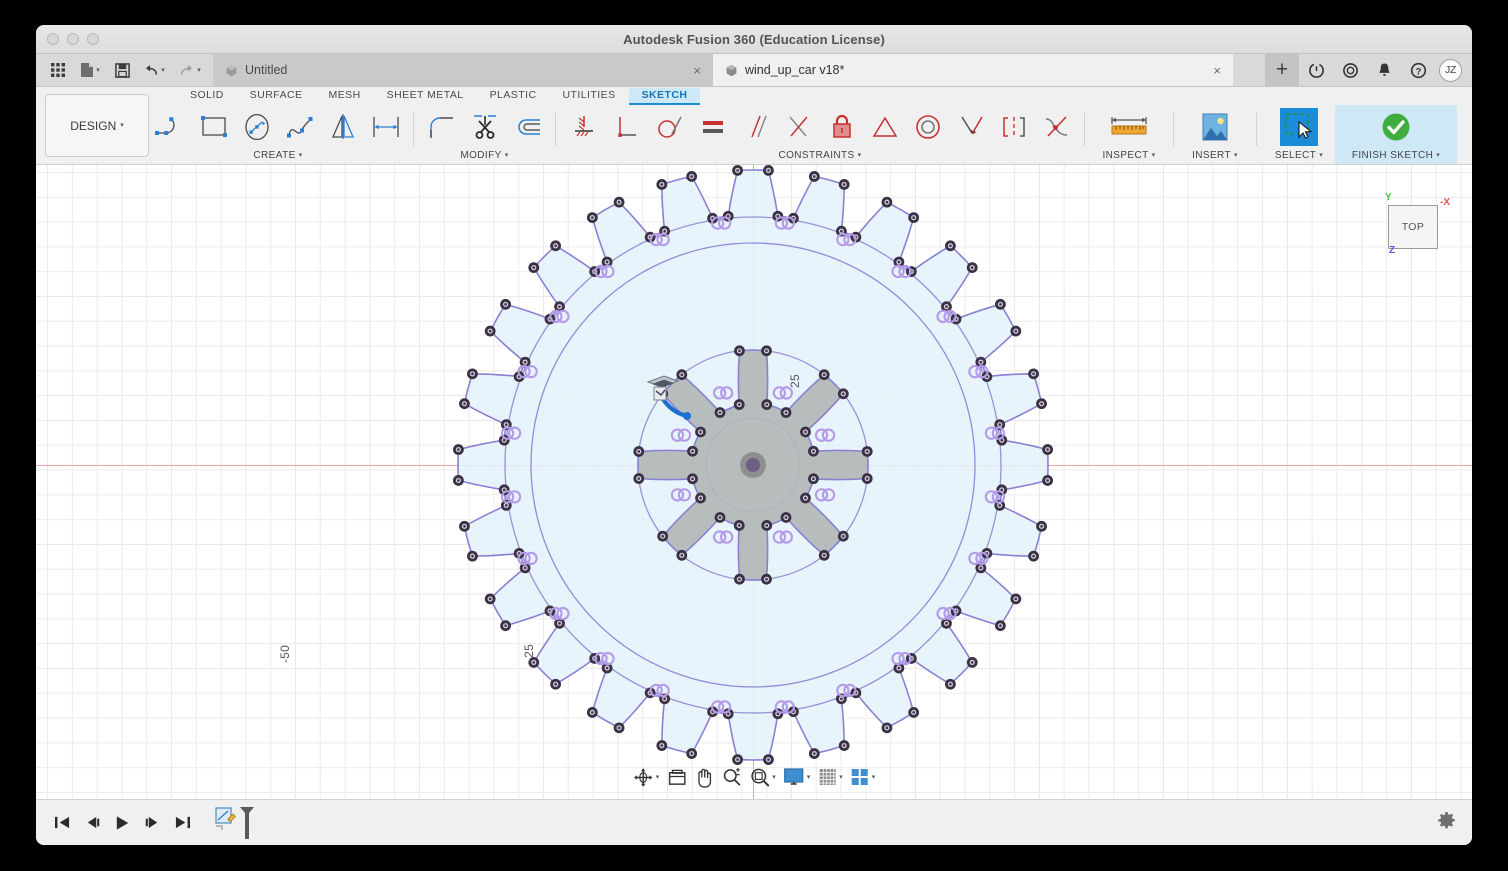  I want to click on tab-plastic: PLASTIC, so click(513, 96).